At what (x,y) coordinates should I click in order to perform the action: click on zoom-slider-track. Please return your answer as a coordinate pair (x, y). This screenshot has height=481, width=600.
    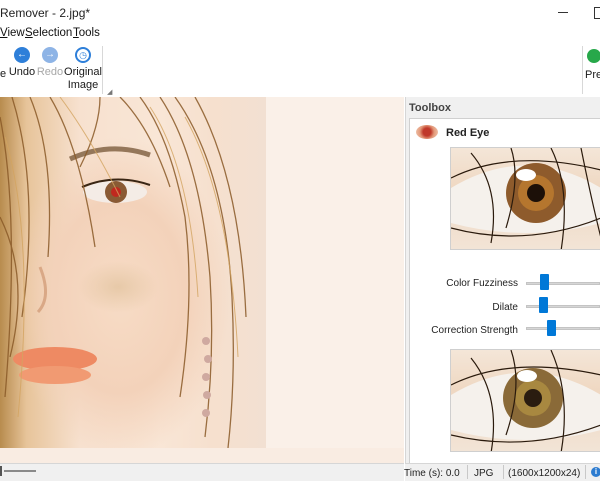
    Looking at the image, I should click on (20, 471).